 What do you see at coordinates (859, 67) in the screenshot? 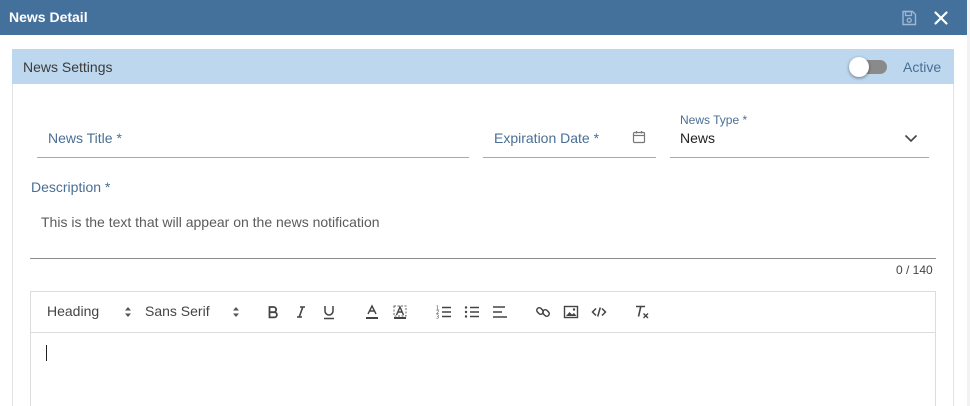
I see `toggle-knob` at bounding box center [859, 67].